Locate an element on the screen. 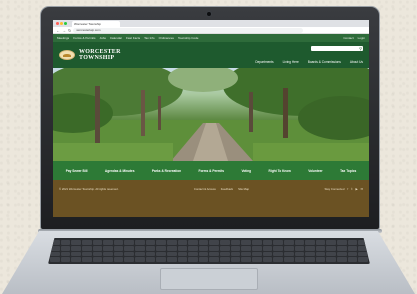 This screenshot has height=294, width=417. login-link: Login is located at coordinates (361, 38).